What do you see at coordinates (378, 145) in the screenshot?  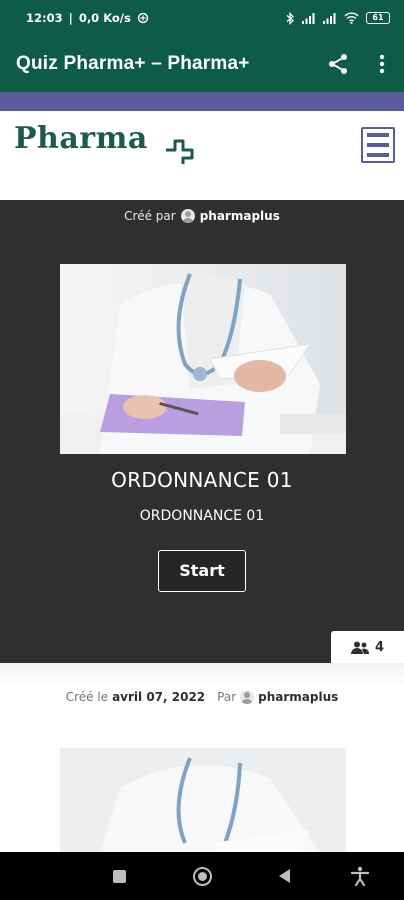 I see `hamburger-menu-icon` at bounding box center [378, 145].